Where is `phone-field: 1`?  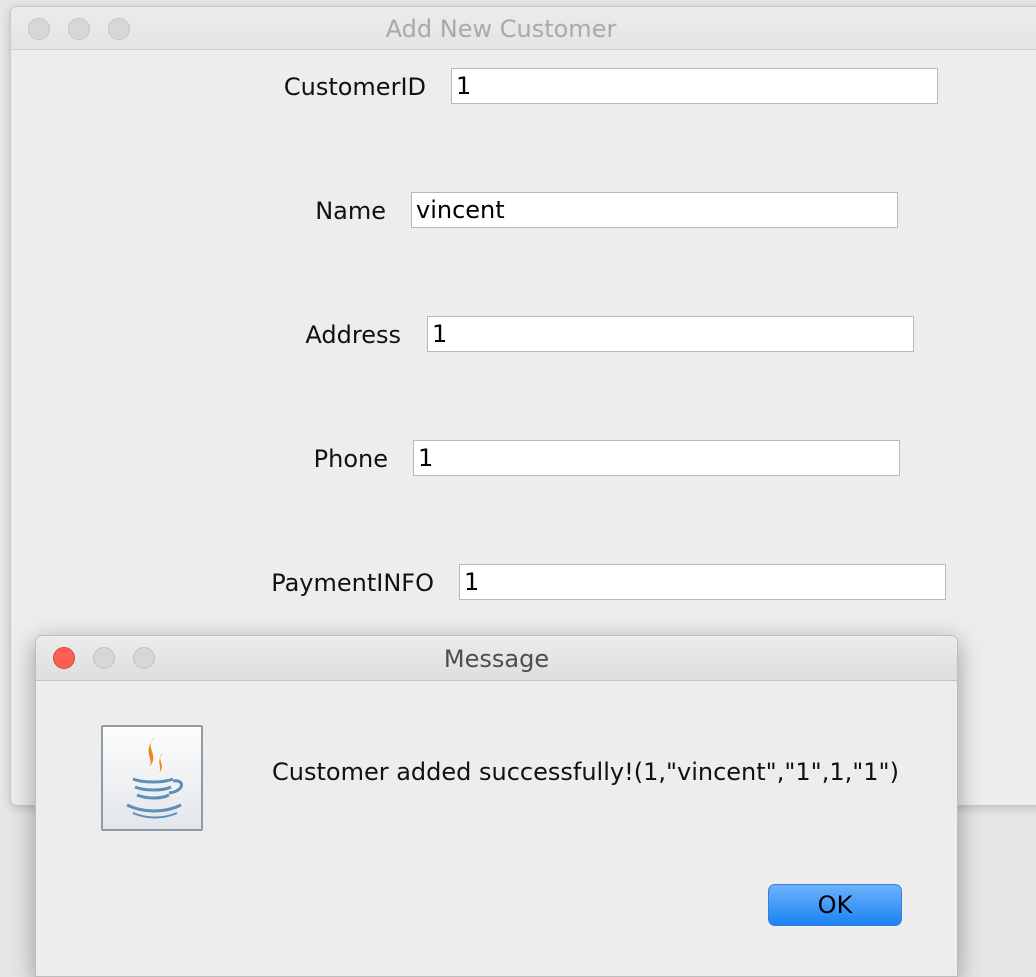
phone-field: 1 is located at coordinates (656, 458).